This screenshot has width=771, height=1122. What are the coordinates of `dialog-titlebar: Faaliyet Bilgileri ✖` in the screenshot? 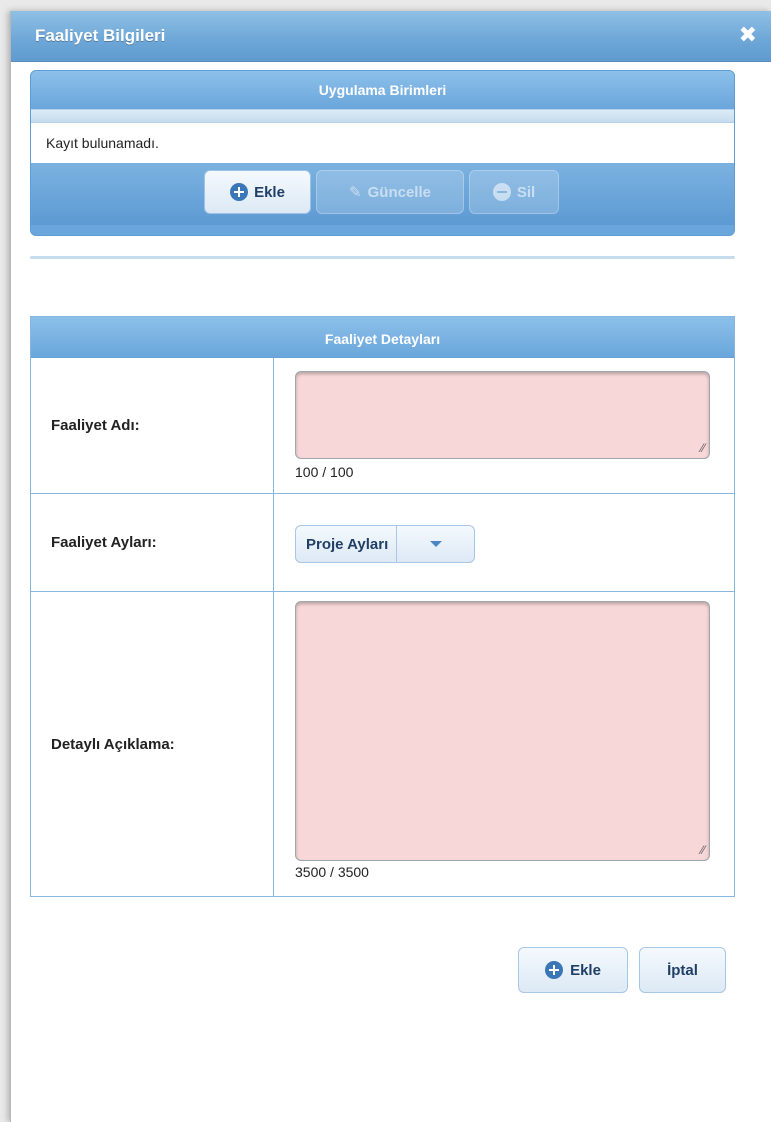 It's located at (391, 36).